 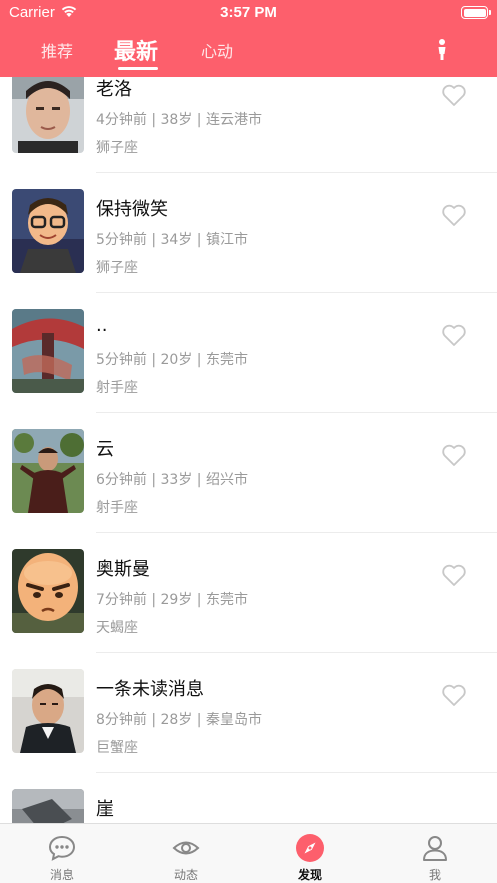 I want to click on user-row: 崖, so click(x=248, y=798).